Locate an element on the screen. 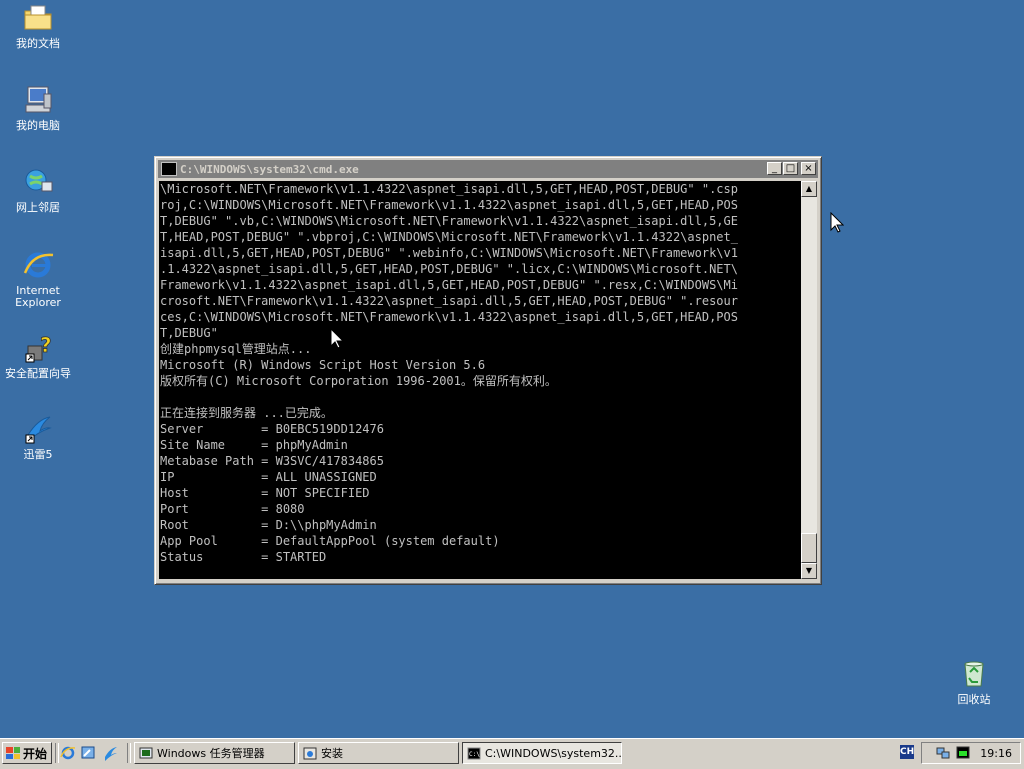 Image resolution: width=1024 pixels, height=769 pixels. ime-indicator: CH is located at coordinates (907, 752).